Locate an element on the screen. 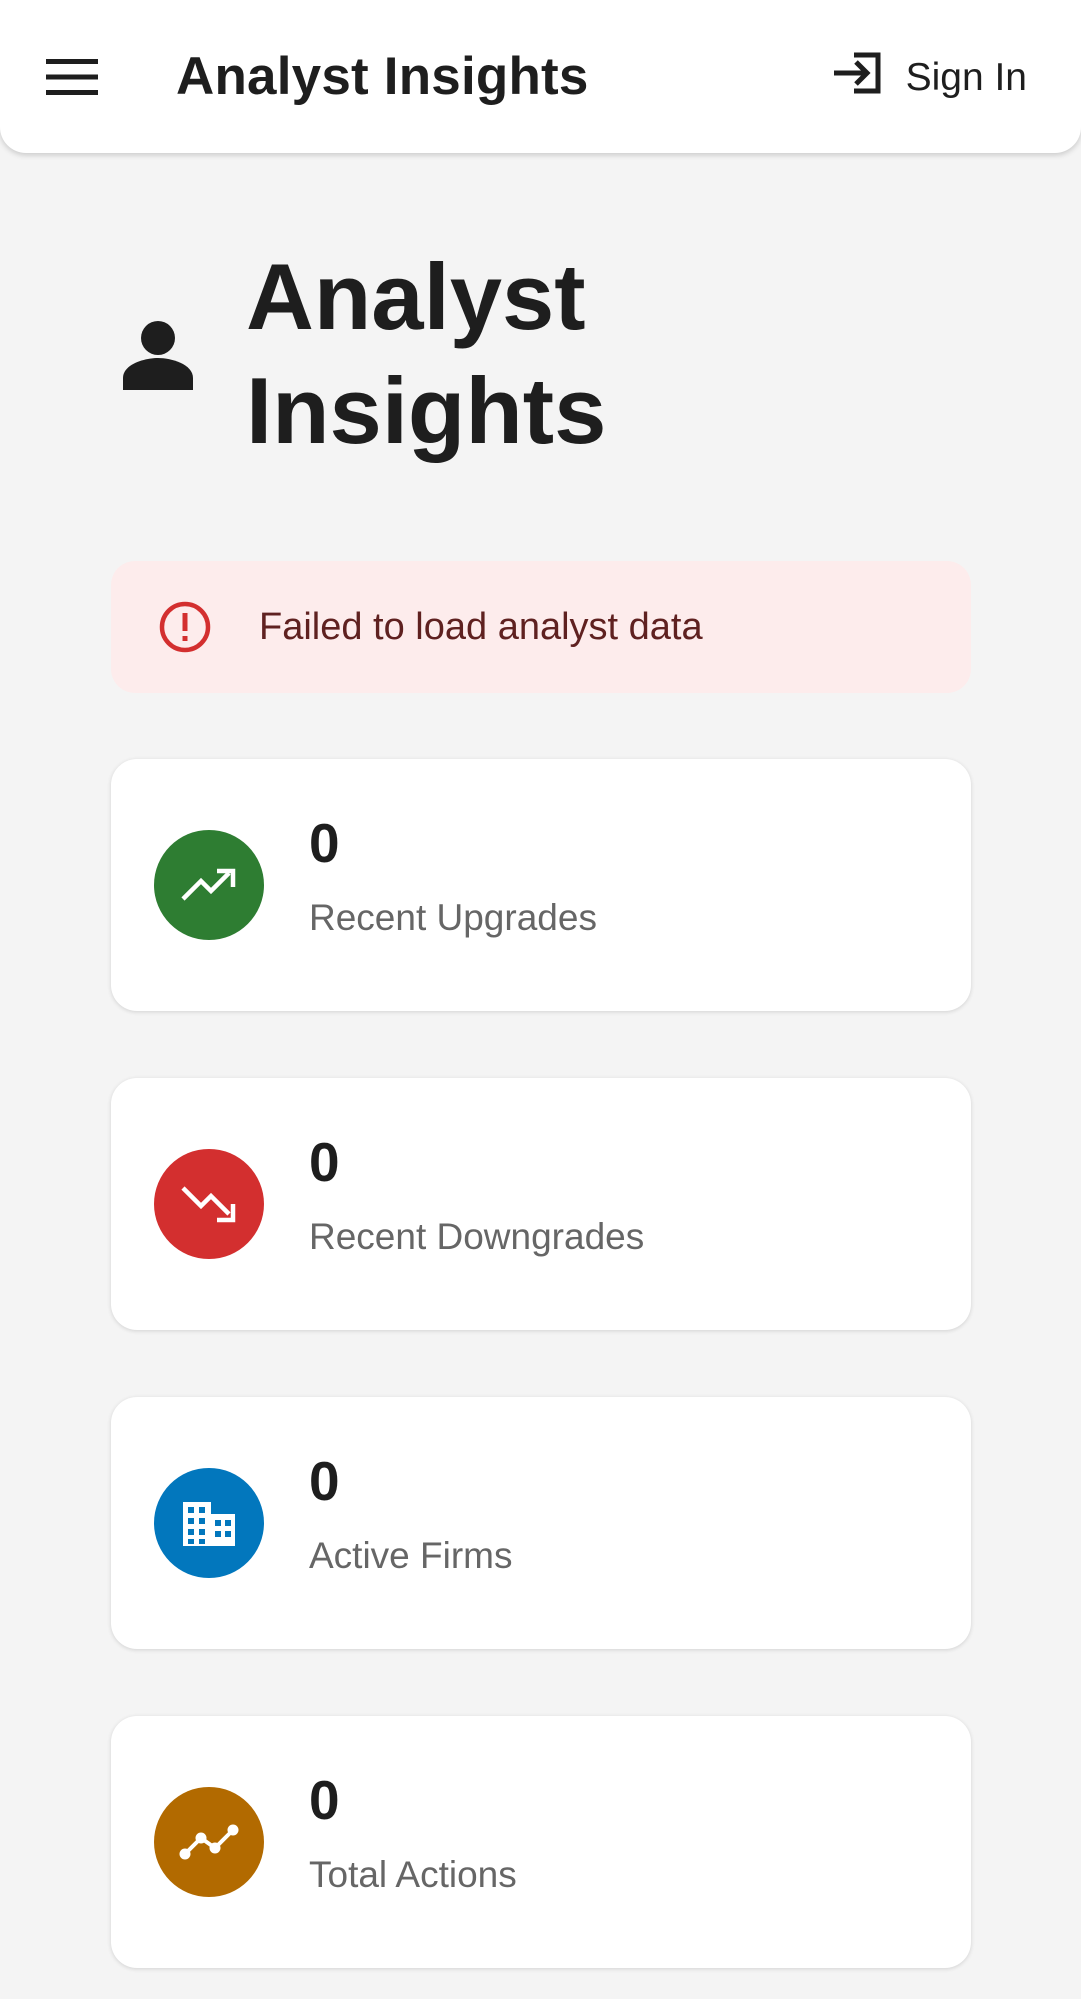 Image resolution: width=1081 pixels, height=1999 pixels. trending-down-icon is located at coordinates (209, 1204).